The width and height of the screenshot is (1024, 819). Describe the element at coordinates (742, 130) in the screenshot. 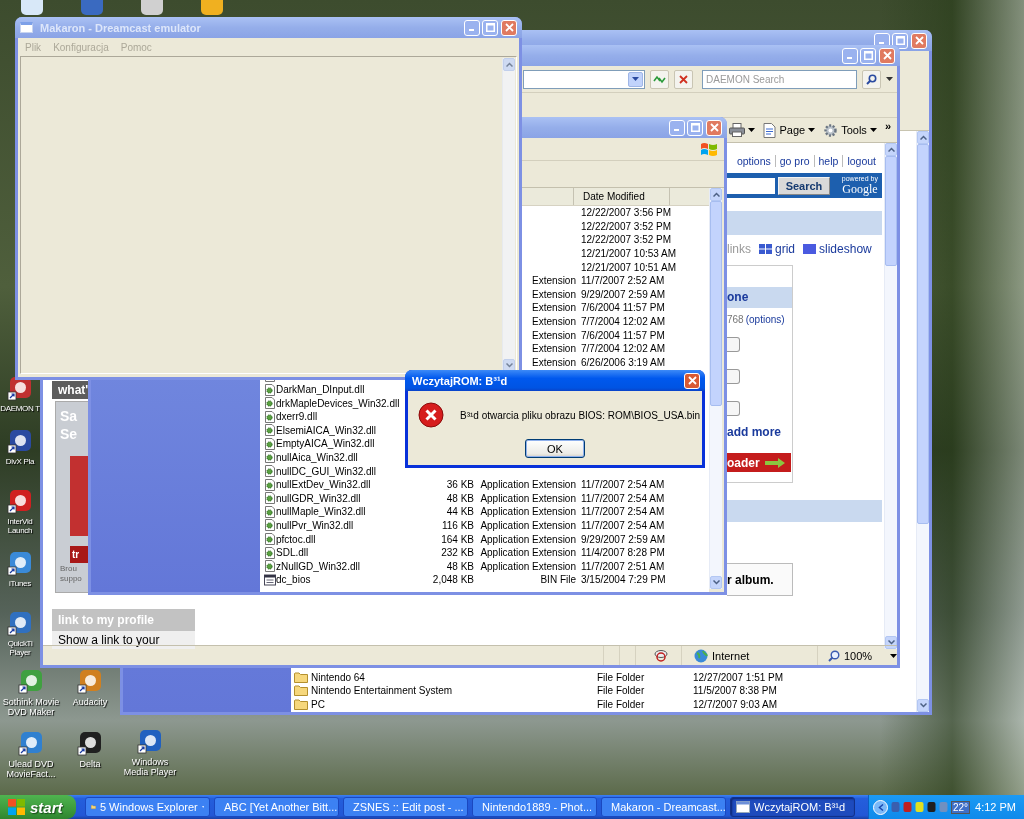

I see `print-button` at that location.